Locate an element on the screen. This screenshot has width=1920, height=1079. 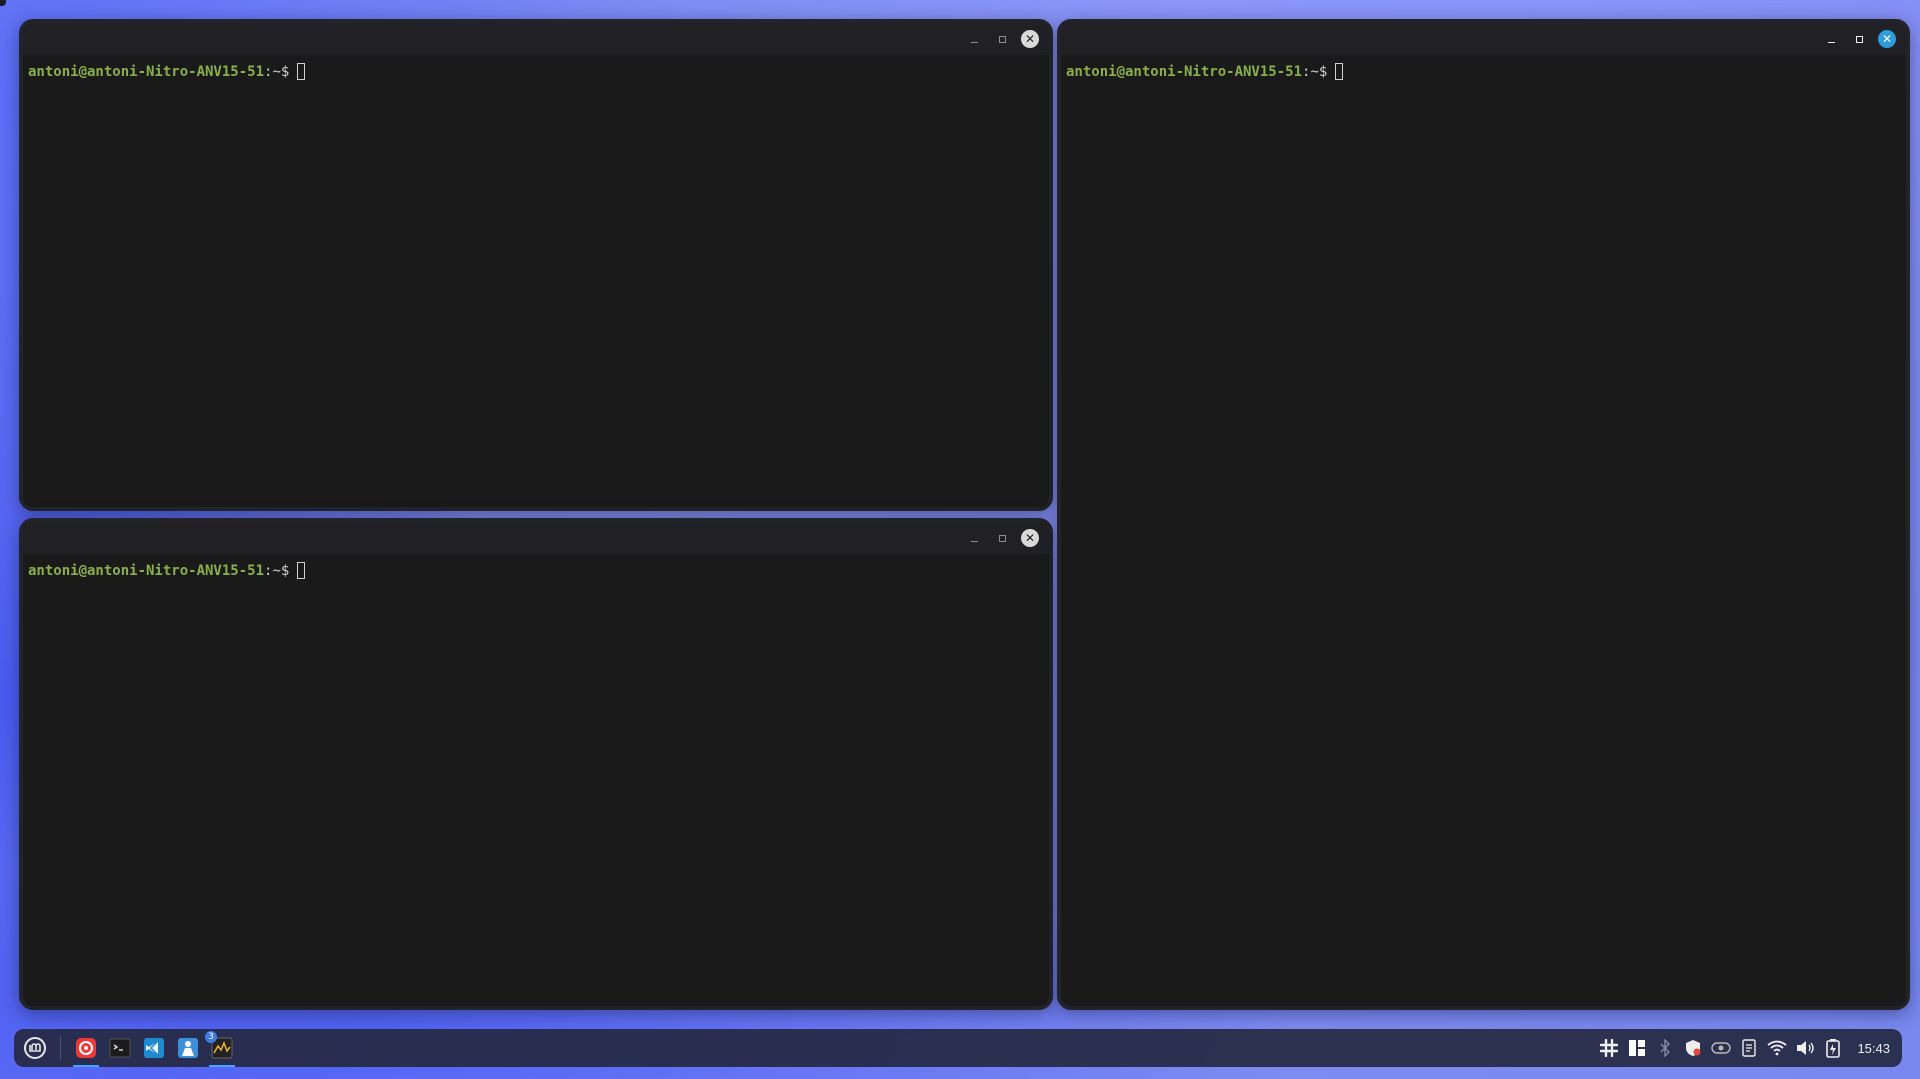
security-tray-button is located at coordinates (1693, 1048).